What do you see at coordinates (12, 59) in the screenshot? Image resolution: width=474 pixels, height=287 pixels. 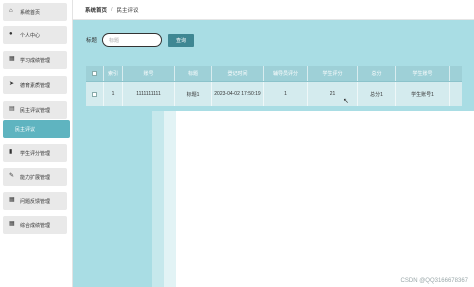 I see `grid-icon: ▦` at bounding box center [12, 59].